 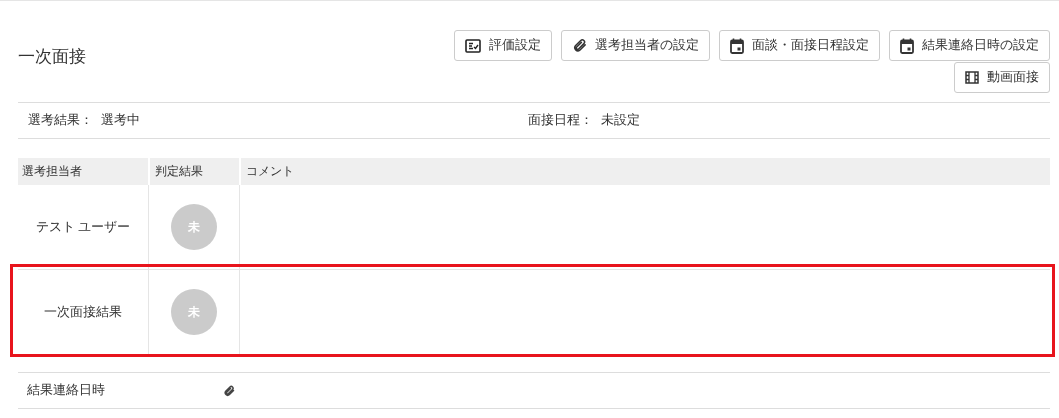 What do you see at coordinates (620, 121) in the screenshot?
I see `info-value: 未設定` at bounding box center [620, 121].